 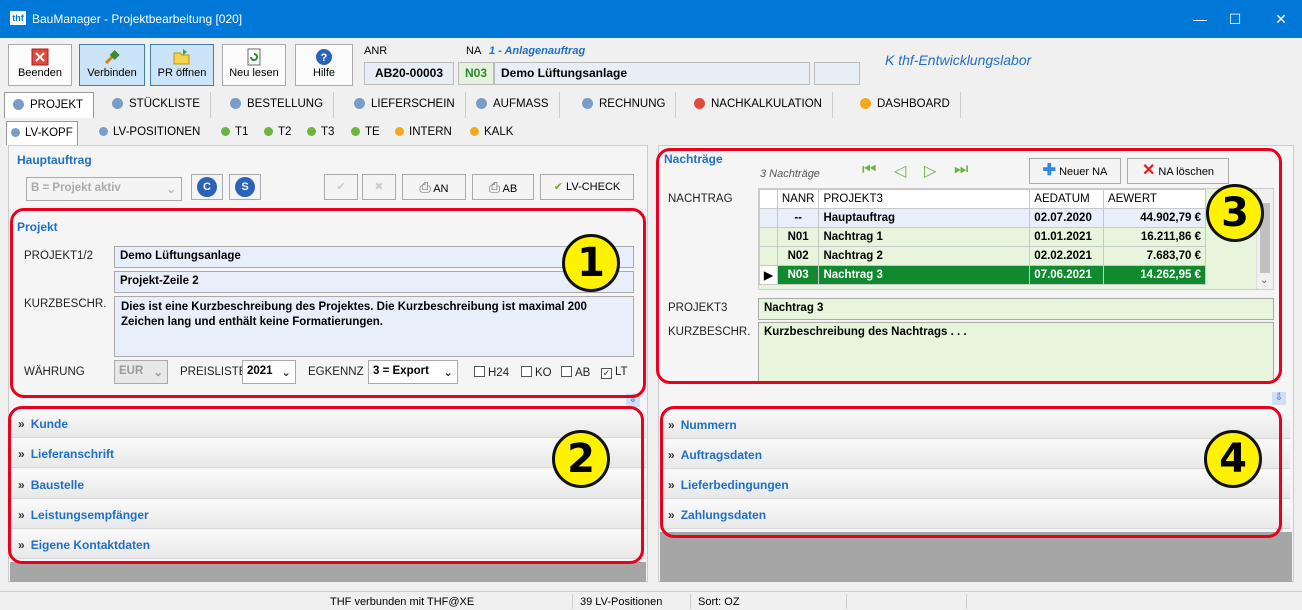 I want to click on print-an-button: ⎙ AN, so click(x=434, y=187).